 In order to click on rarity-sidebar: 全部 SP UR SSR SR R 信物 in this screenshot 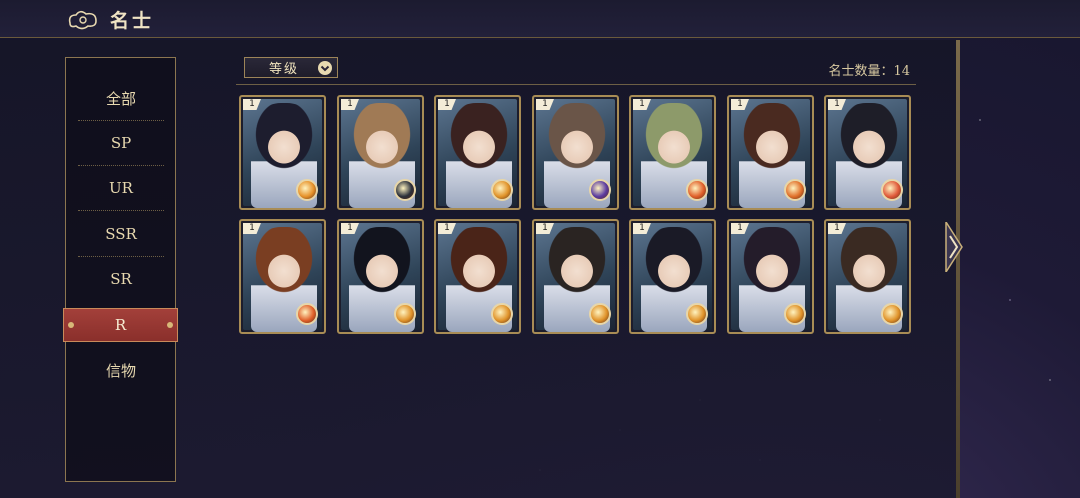, I will do `click(120, 269)`.